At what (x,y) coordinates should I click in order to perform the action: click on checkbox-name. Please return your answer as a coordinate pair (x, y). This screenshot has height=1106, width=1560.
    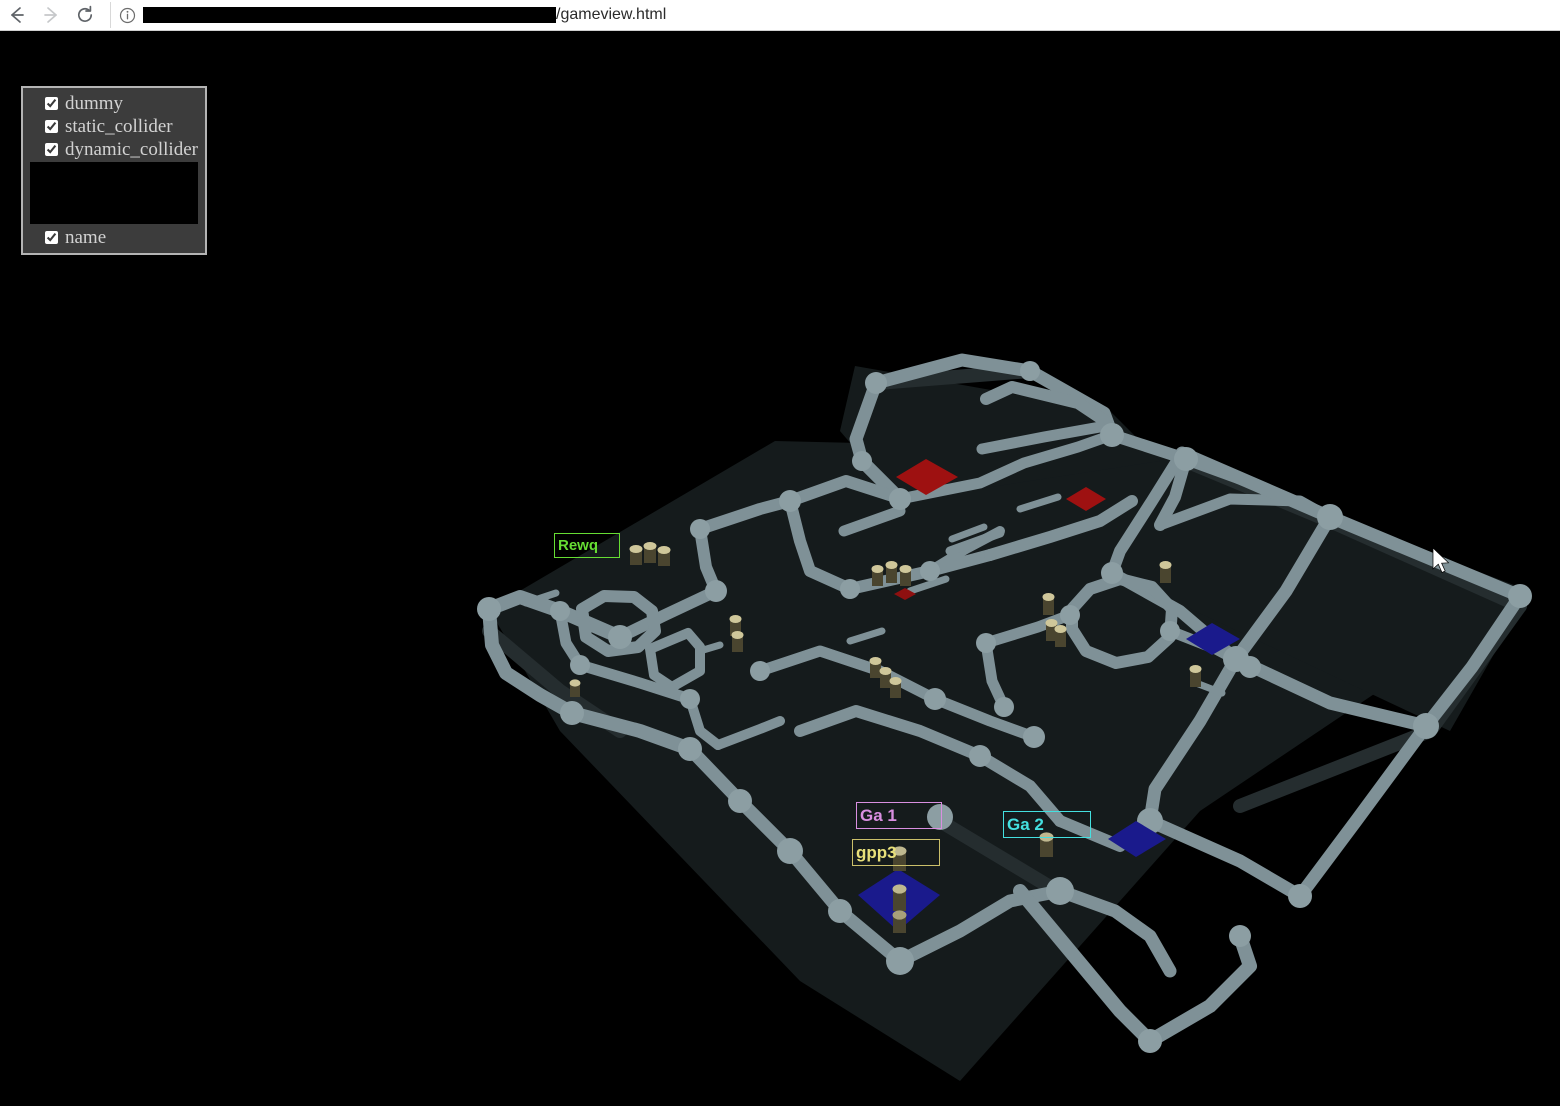
    Looking at the image, I should click on (51, 237).